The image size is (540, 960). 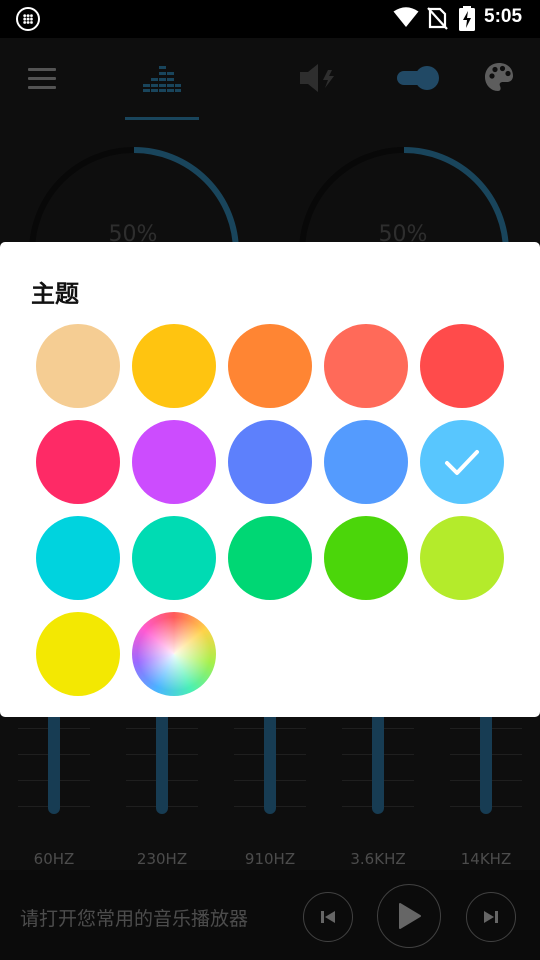 What do you see at coordinates (174, 654) in the screenshot?
I see `custom-color-wheel-swatch` at bounding box center [174, 654].